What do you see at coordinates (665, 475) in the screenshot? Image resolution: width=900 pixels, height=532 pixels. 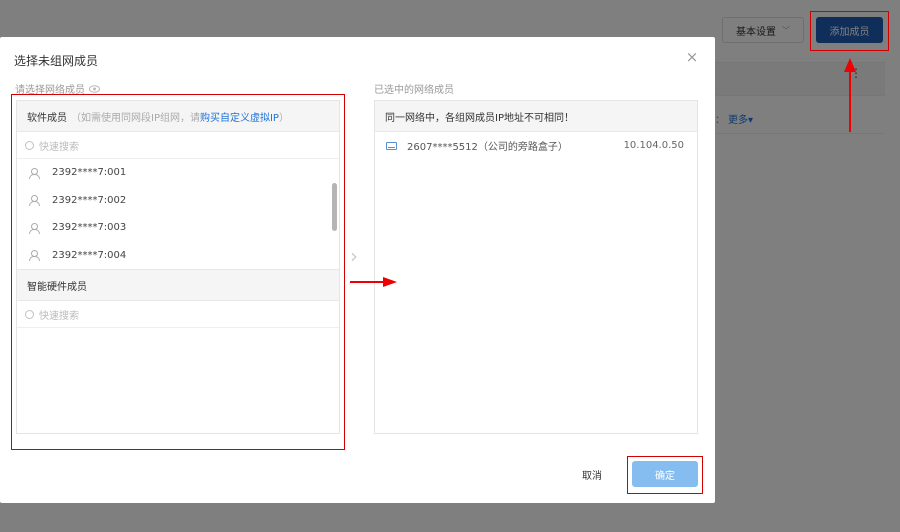 I see `annotation-box-confirm` at bounding box center [665, 475].